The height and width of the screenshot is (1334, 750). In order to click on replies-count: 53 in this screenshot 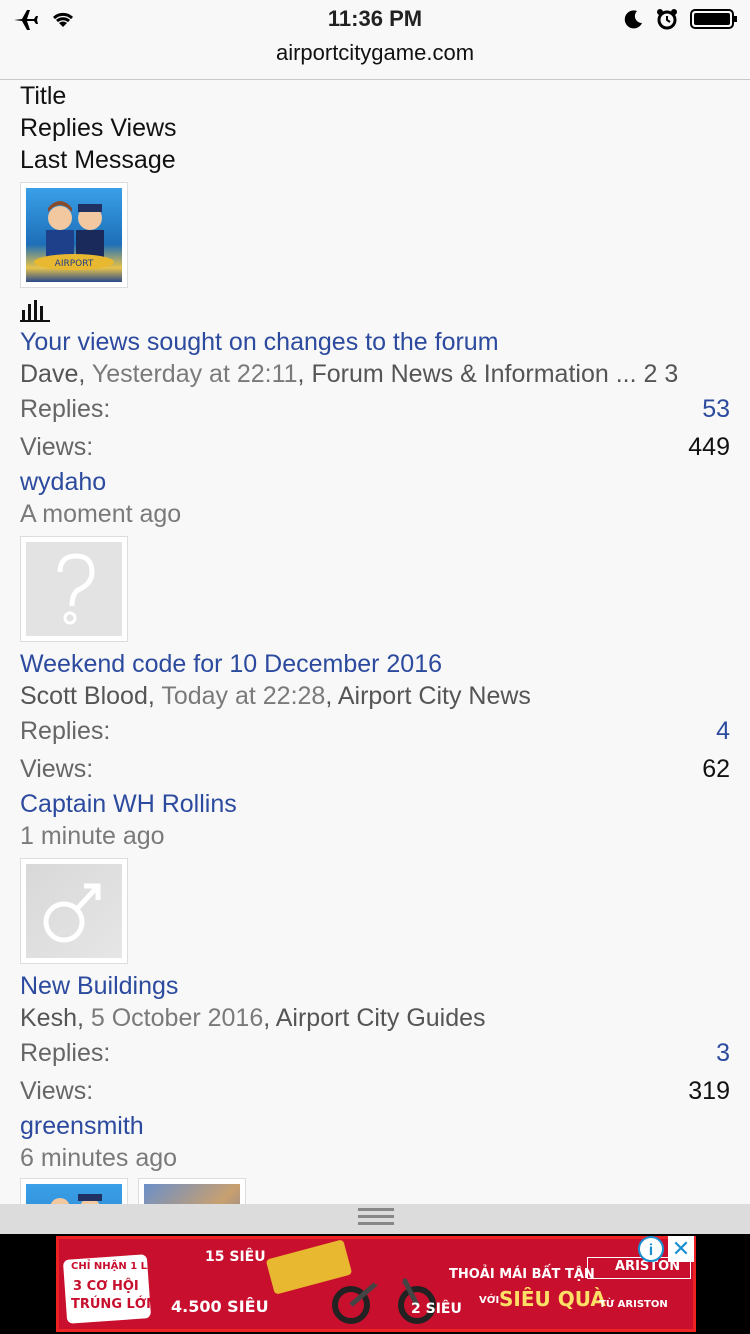, I will do `click(716, 409)`.